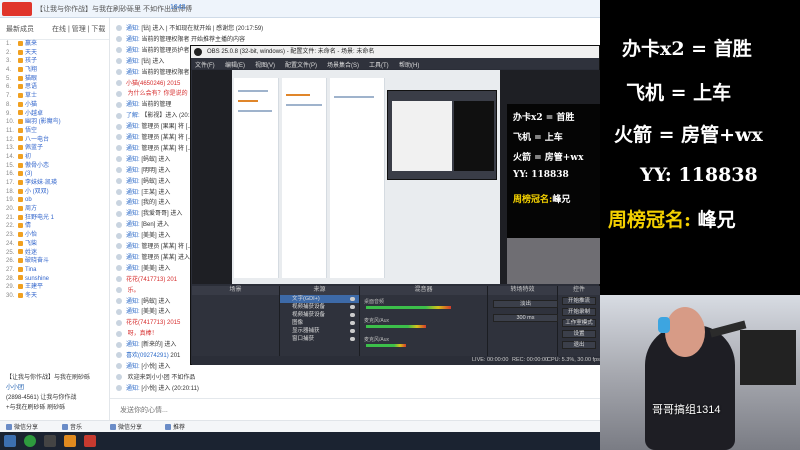  Describe the element at coordinates (319, 331) in the screenshot. I see `source-item: 显示器捕获` at that location.